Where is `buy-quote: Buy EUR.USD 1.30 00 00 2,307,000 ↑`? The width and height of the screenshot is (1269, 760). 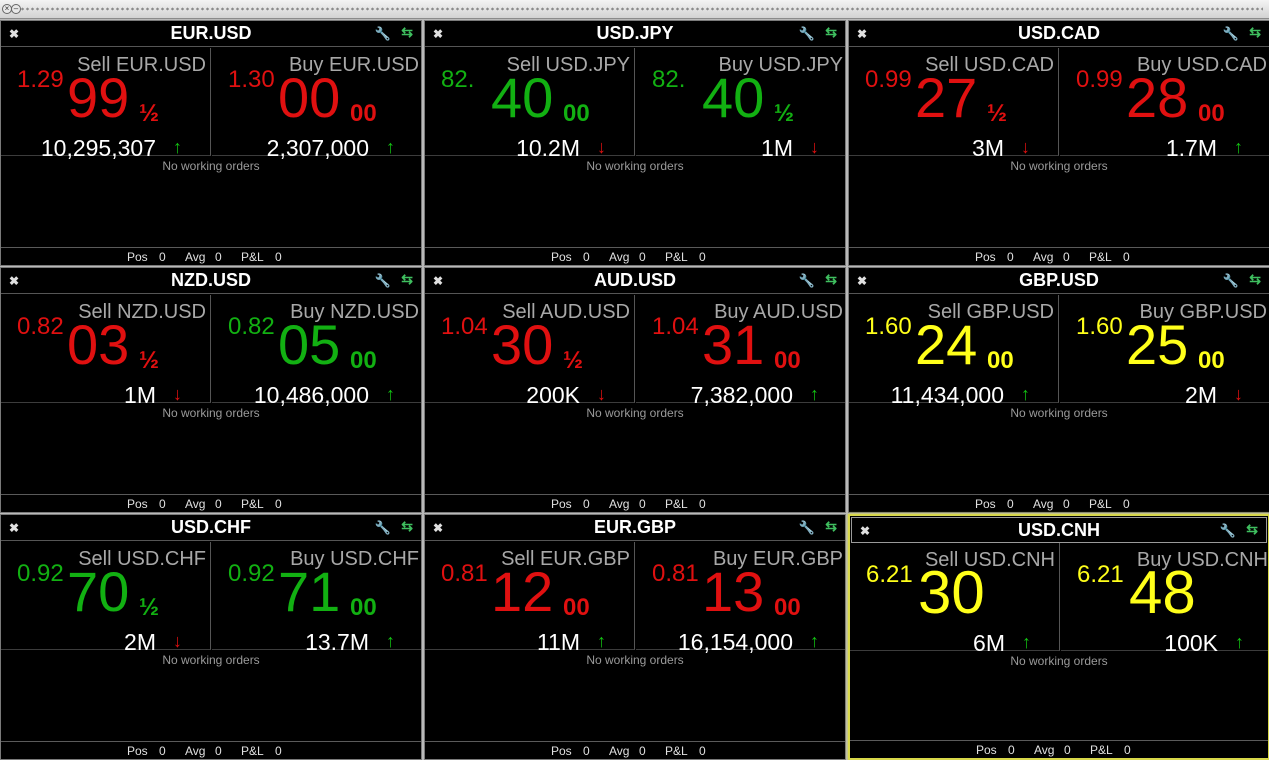
buy-quote: Buy EUR.USD 1.30 00 00 2,307,000 ↑ is located at coordinates (316, 104).